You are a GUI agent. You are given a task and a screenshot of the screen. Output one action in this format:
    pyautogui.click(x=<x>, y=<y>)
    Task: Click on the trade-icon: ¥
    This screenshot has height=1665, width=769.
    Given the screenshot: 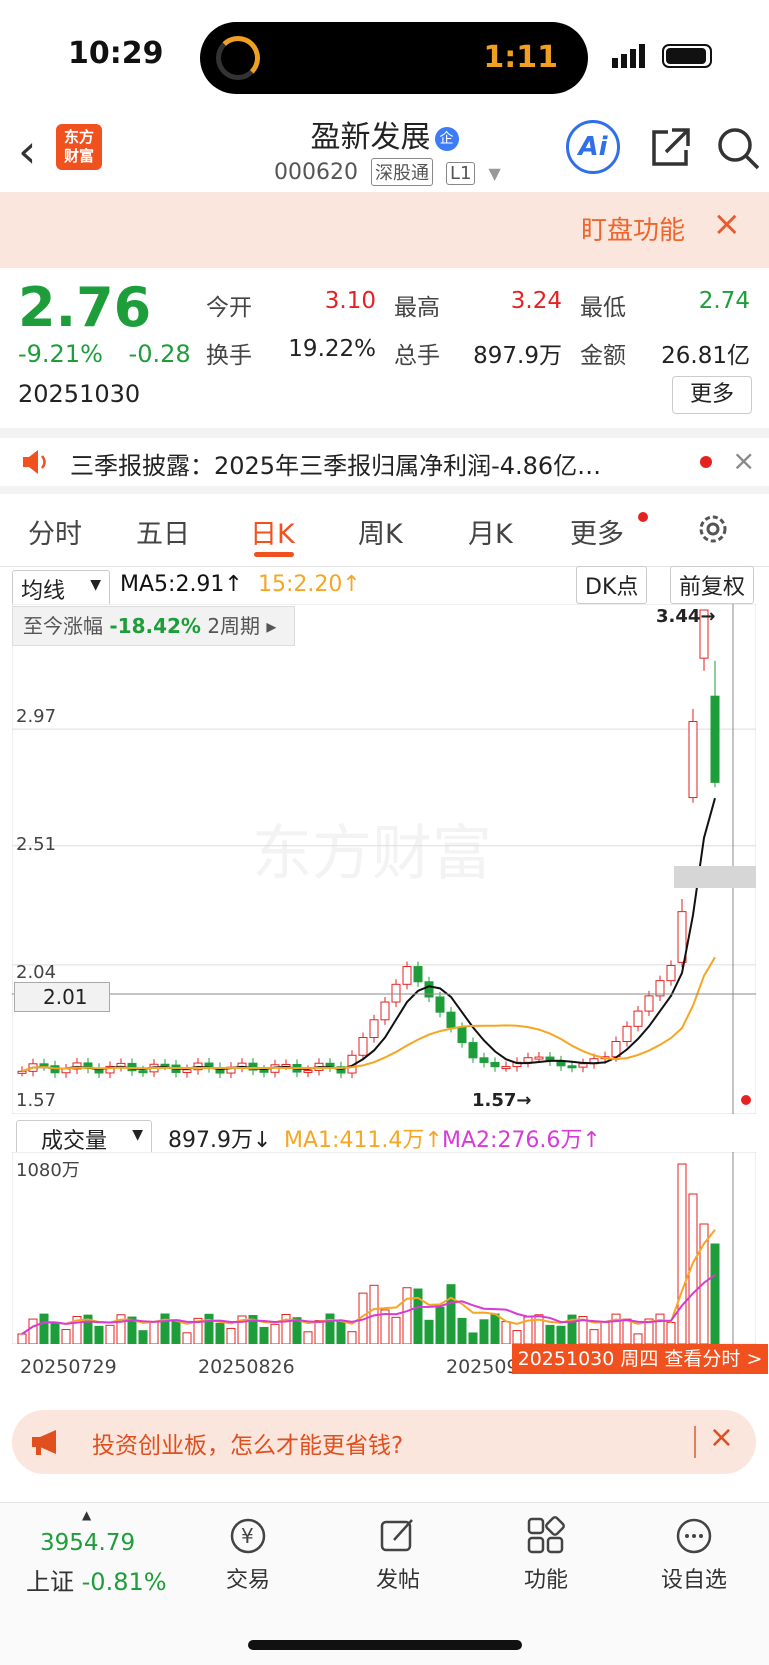 What is the action you would take?
    pyautogui.click(x=248, y=1536)
    